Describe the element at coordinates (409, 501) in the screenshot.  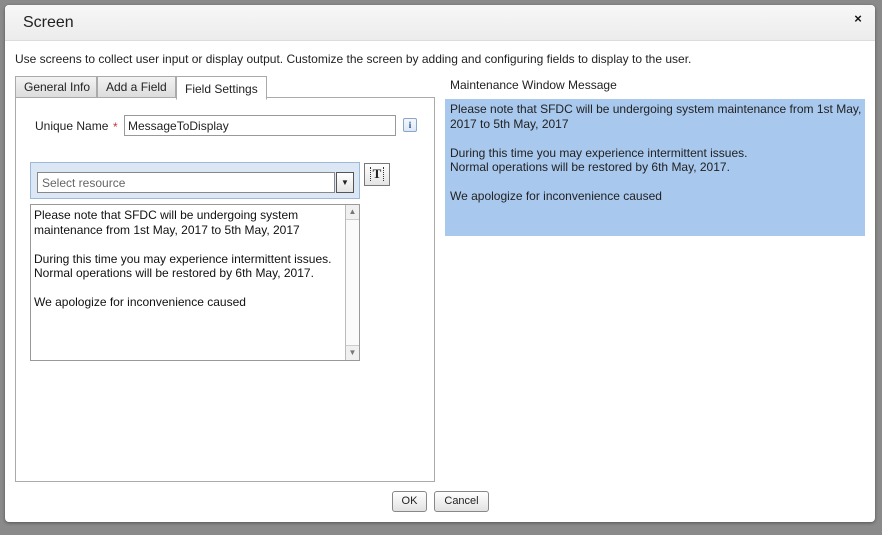
I see `ok-button: OK` at that location.